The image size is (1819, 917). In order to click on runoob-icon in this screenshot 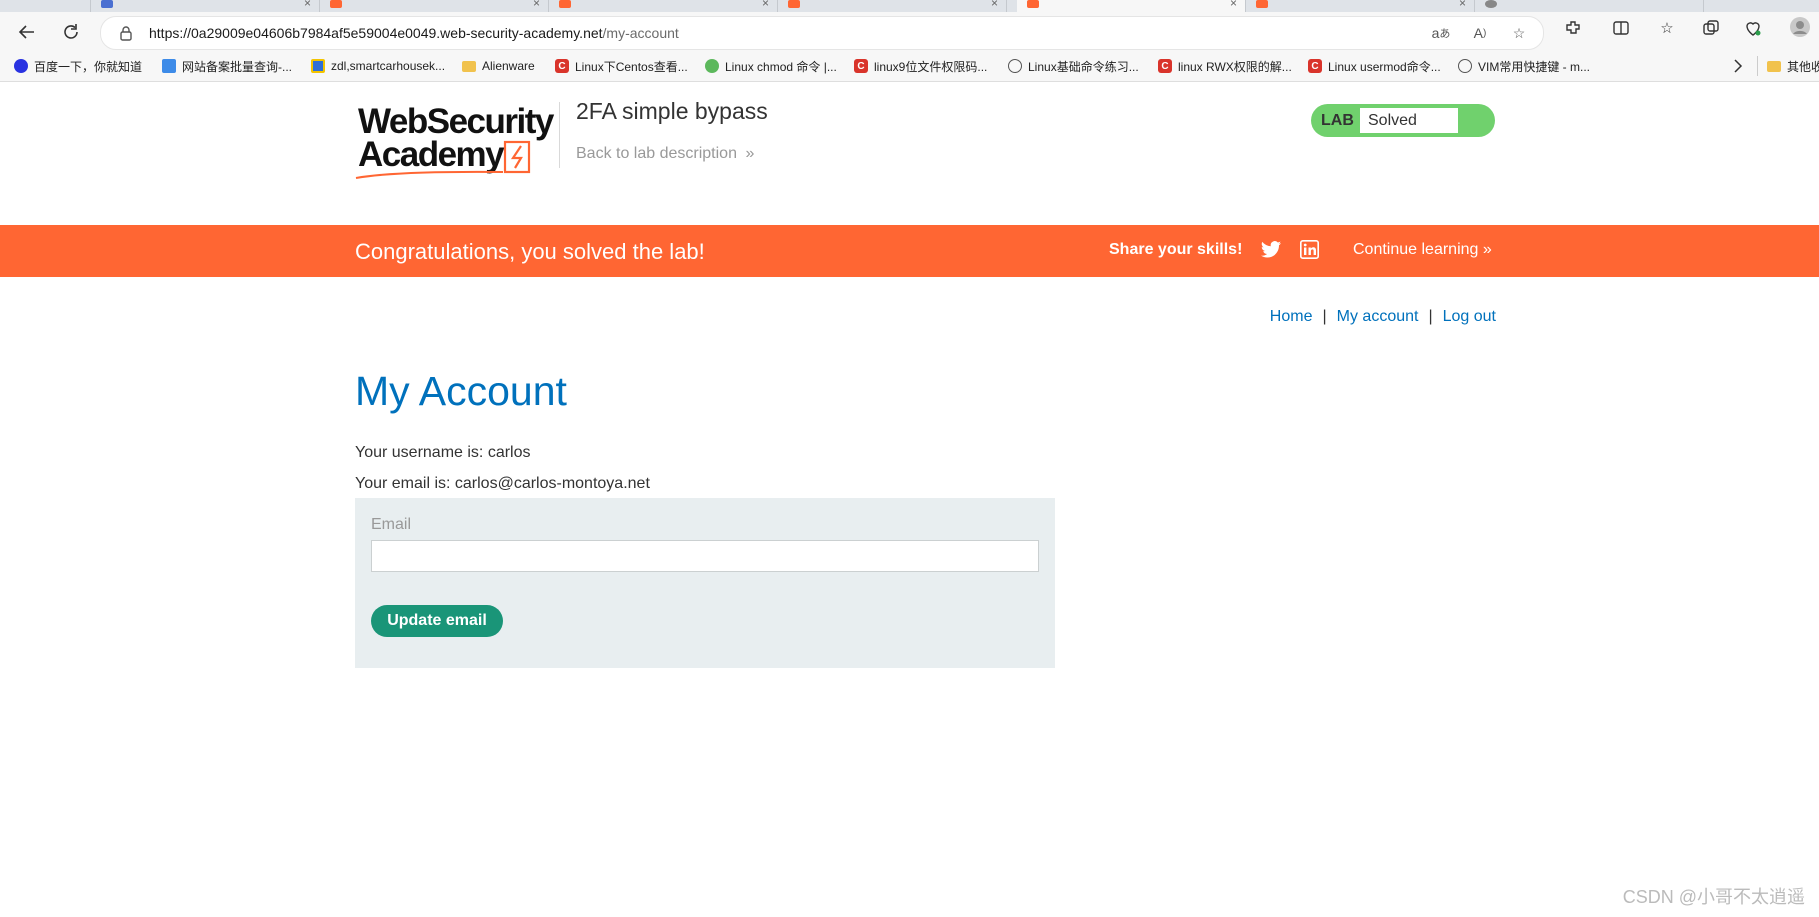, I will do `click(712, 66)`.